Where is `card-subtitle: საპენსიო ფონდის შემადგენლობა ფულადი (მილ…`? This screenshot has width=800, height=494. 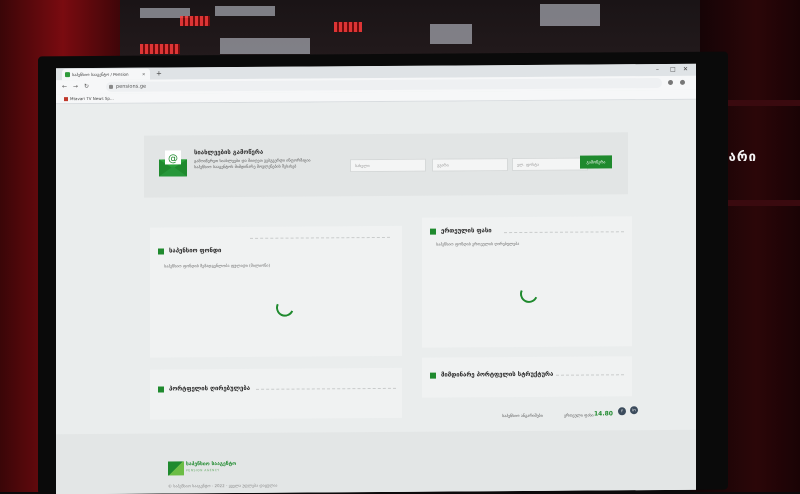
card-subtitle: საპენსიო ფონდის შემადგენლობა ფულადი (მილ… is located at coordinates (217, 265).